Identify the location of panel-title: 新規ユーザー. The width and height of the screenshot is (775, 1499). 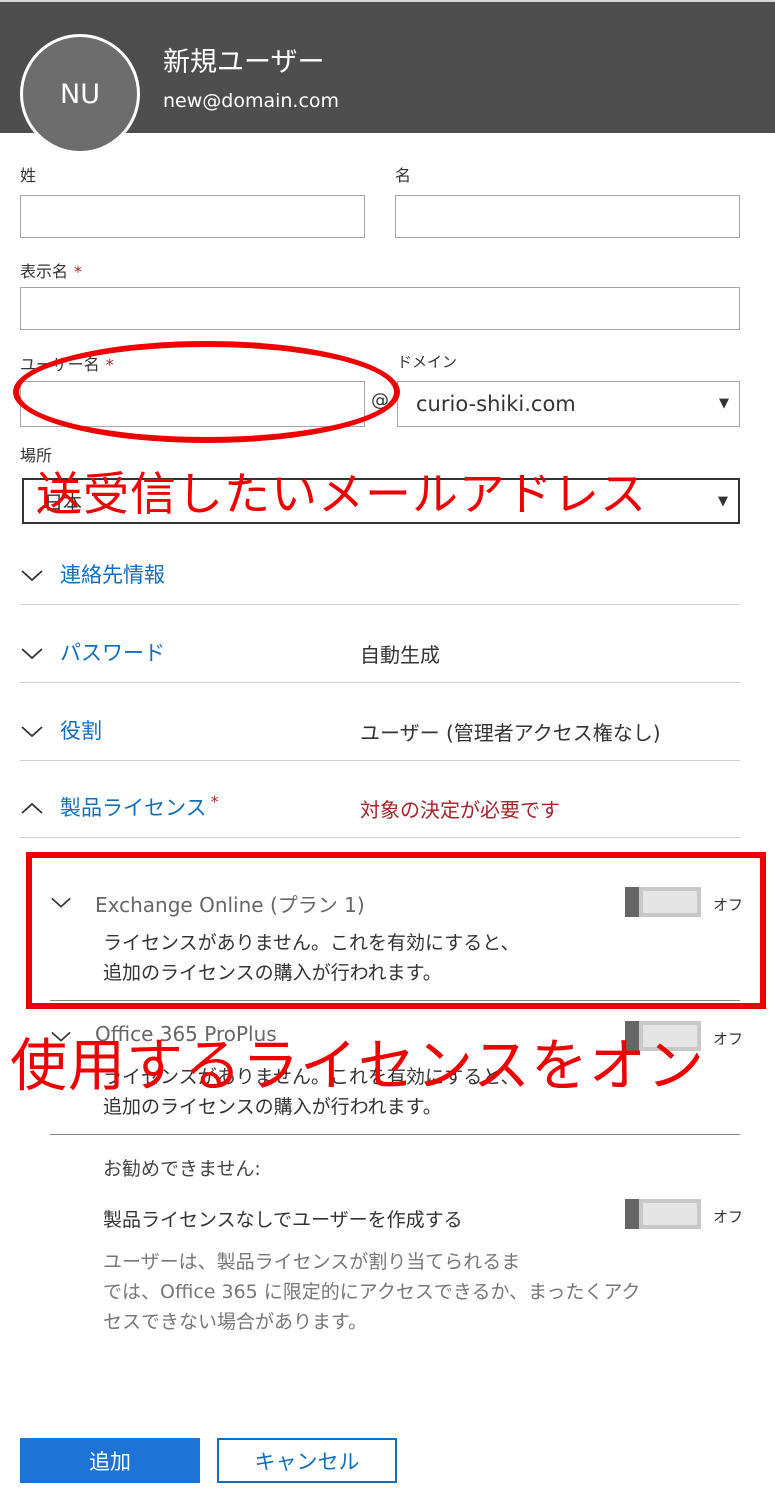
(244, 62).